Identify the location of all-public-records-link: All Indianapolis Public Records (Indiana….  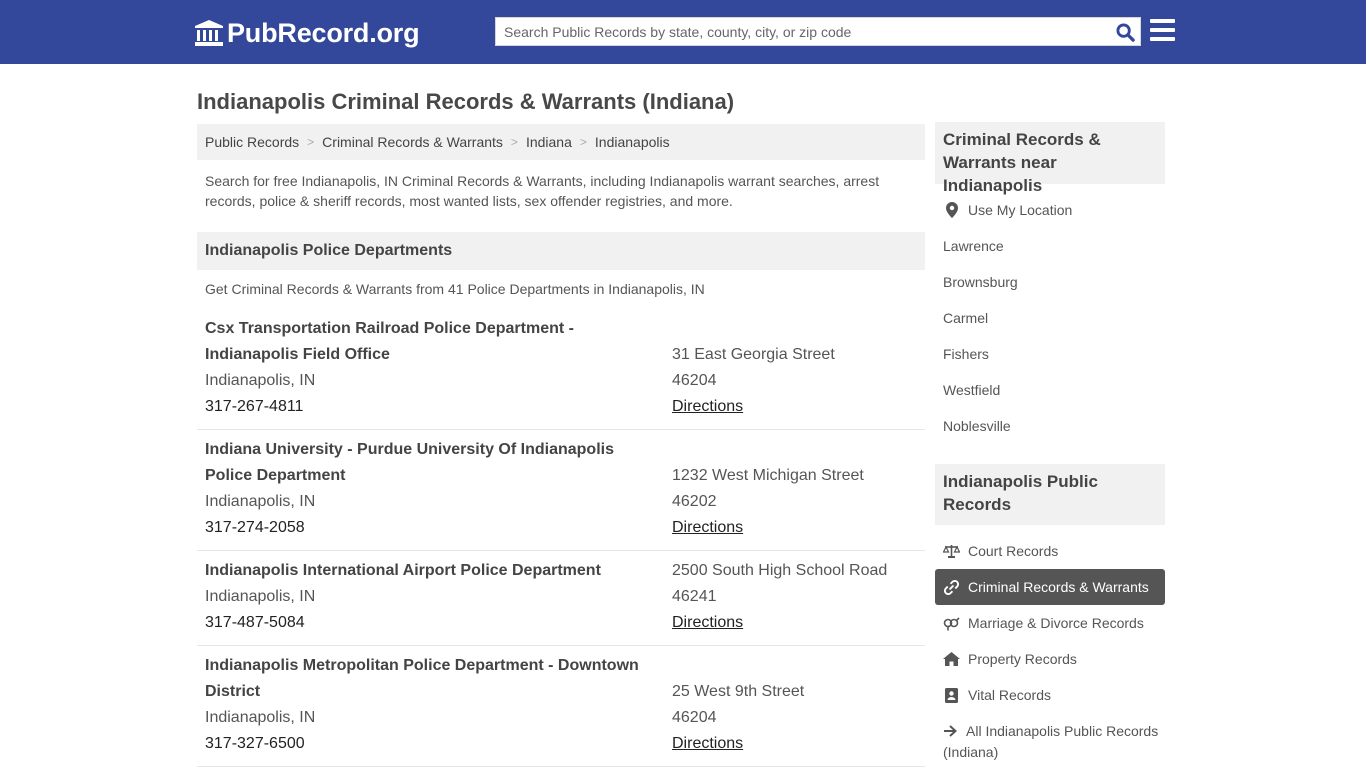
(1053, 741).